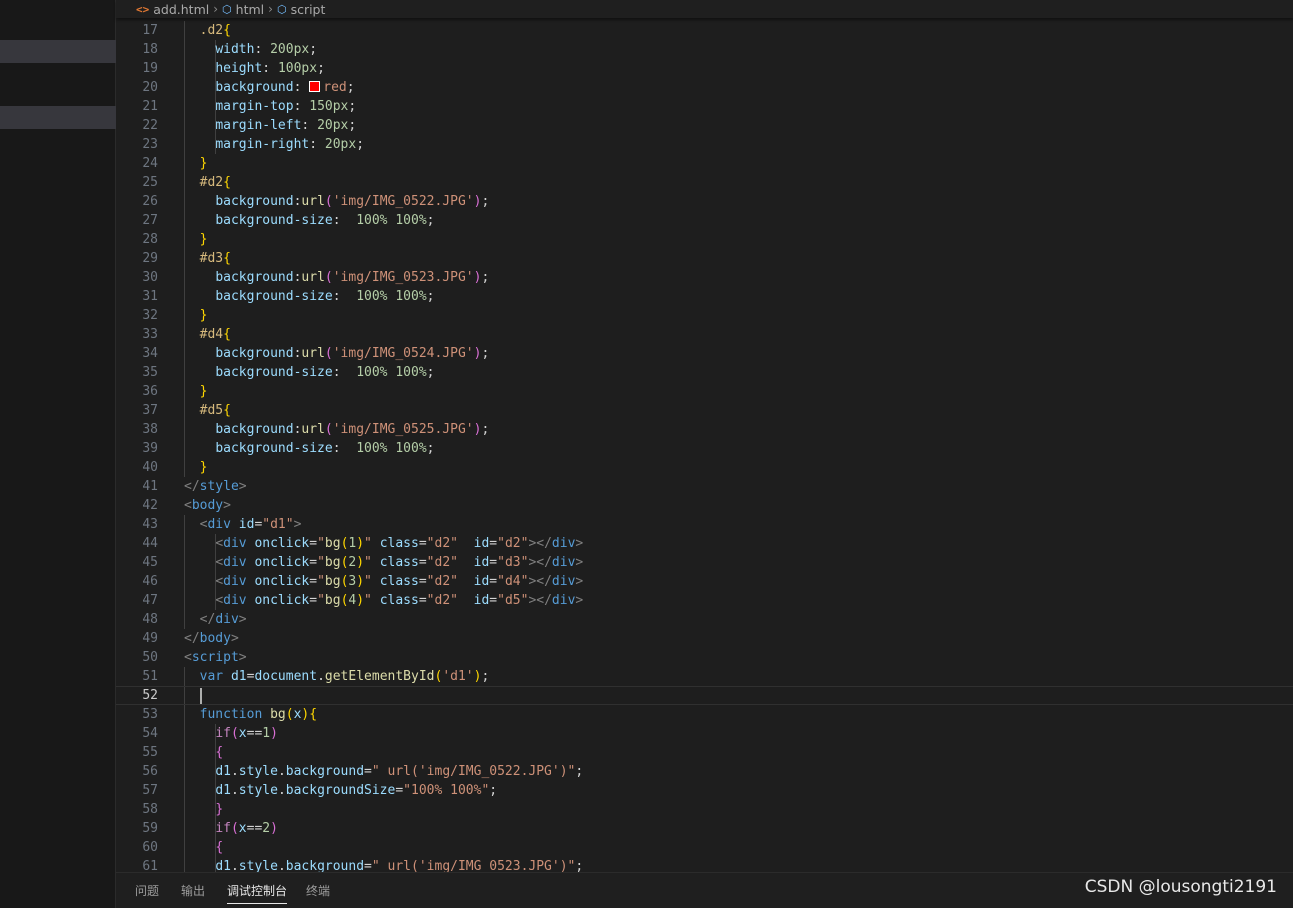  Describe the element at coordinates (193, 891) in the screenshot. I see `tab-output: 输出` at that location.